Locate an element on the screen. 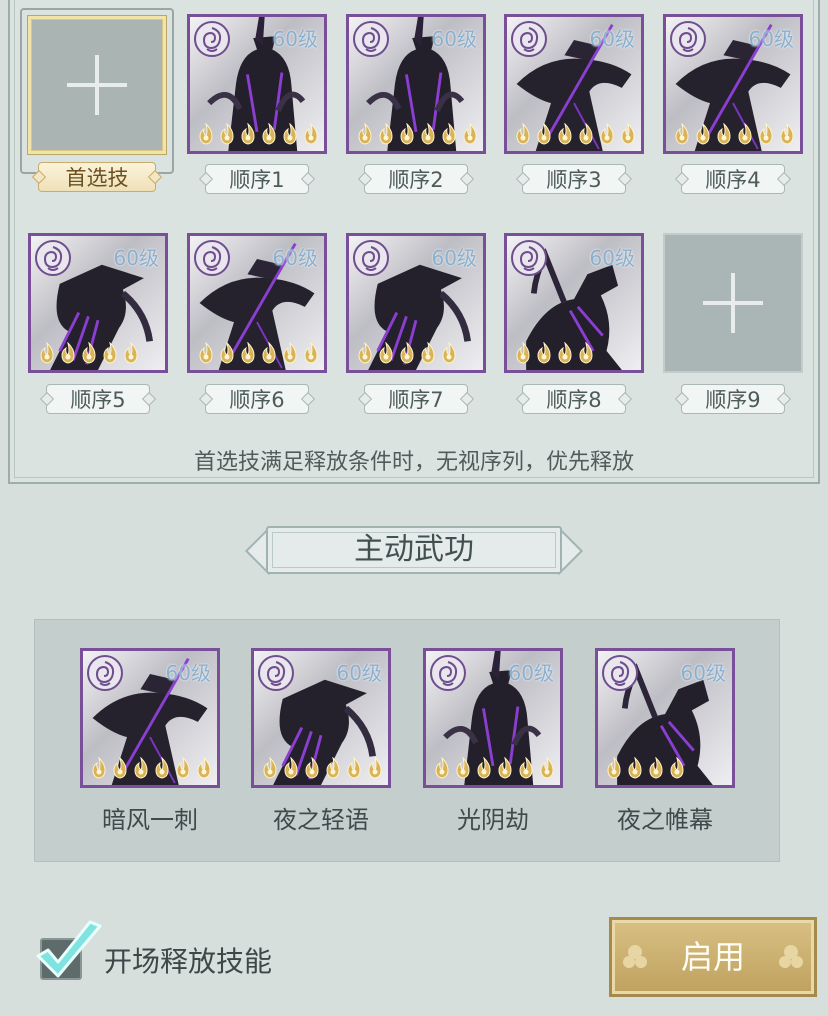  active-skill-name: 光阴劫 is located at coordinates (493, 820).